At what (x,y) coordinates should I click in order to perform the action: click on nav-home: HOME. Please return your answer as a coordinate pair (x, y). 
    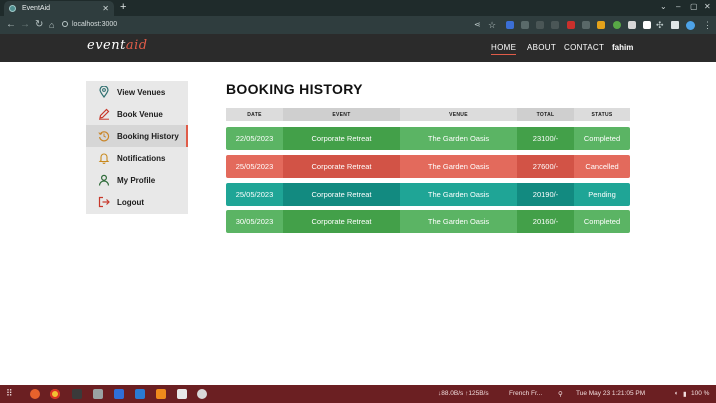
    Looking at the image, I should click on (504, 49).